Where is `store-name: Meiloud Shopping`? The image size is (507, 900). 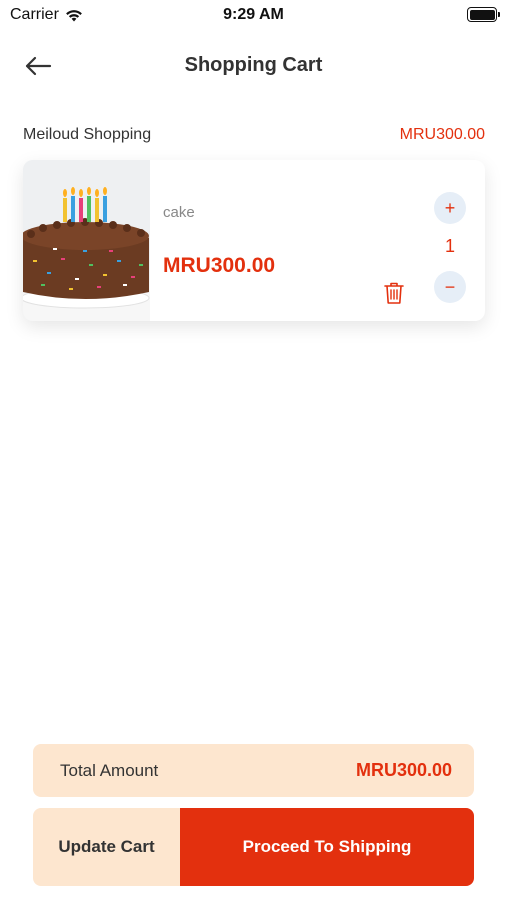
store-name: Meiloud Shopping is located at coordinates (87, 134).